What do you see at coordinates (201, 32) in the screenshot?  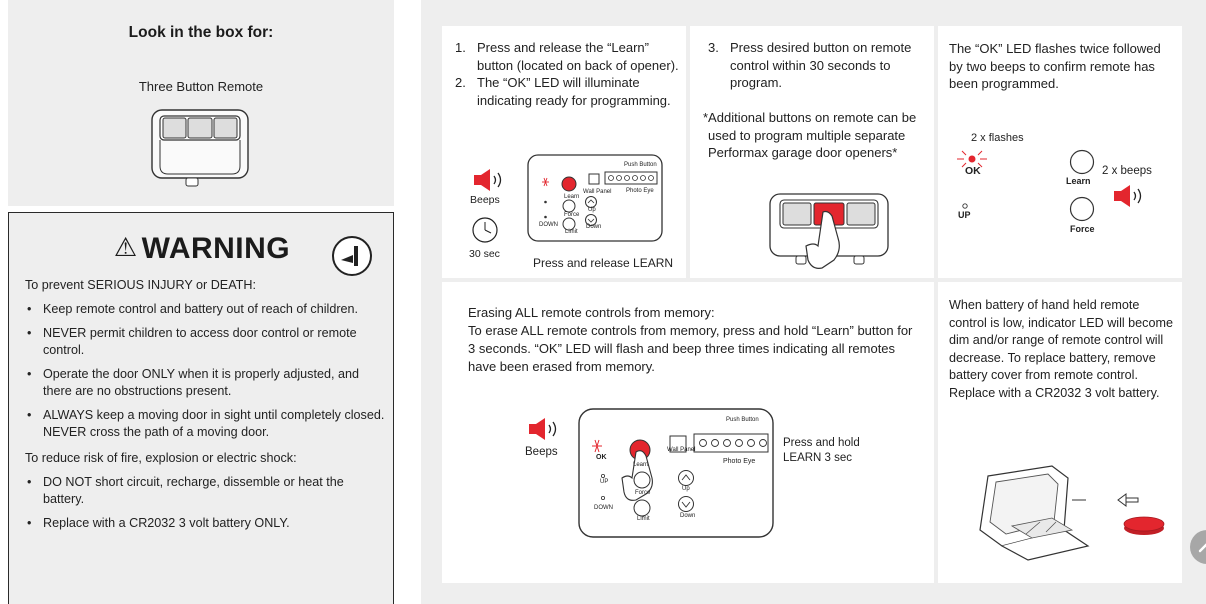 I see `box-title: Look in the box for:` at bounding box center [201, 32].